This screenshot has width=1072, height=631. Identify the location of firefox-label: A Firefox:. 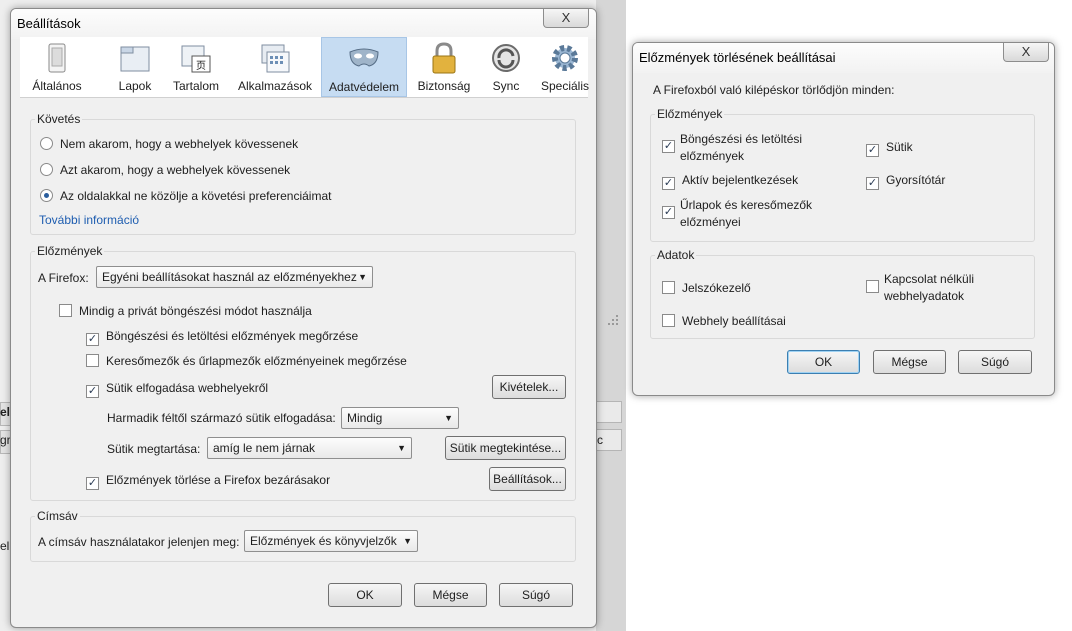
(63, 278).